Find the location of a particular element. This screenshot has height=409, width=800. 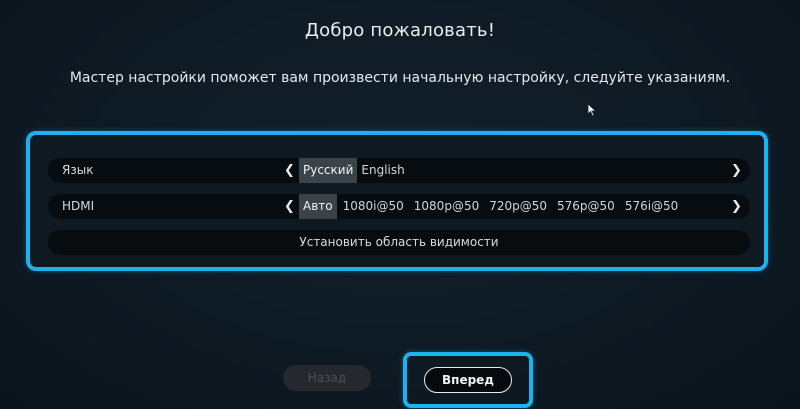

hdmi-option-1080p50: 1080p@50 is located at coordinates (446, 206).